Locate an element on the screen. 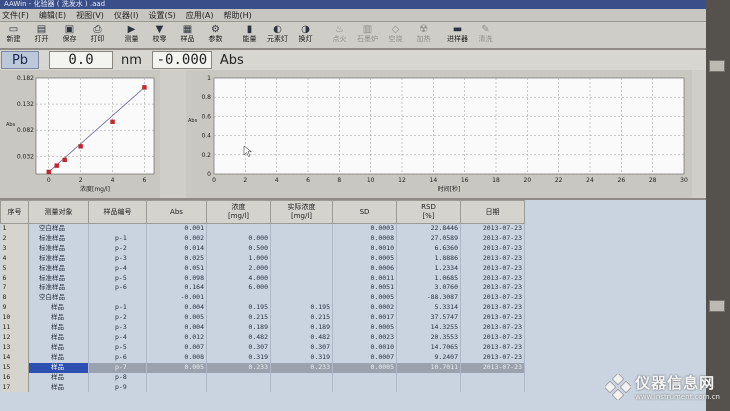 The image size is (730, 411). table-row: 6 标准样品 p-5 0.098 4.000 0.0011 1.0685 2013-07-23 is located at coordinates (262, 278).